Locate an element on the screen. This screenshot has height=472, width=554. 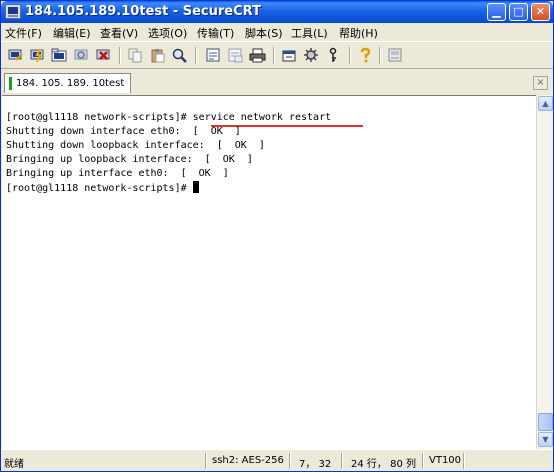
connect-in-tab-icon is located at coordinates (59, 55).